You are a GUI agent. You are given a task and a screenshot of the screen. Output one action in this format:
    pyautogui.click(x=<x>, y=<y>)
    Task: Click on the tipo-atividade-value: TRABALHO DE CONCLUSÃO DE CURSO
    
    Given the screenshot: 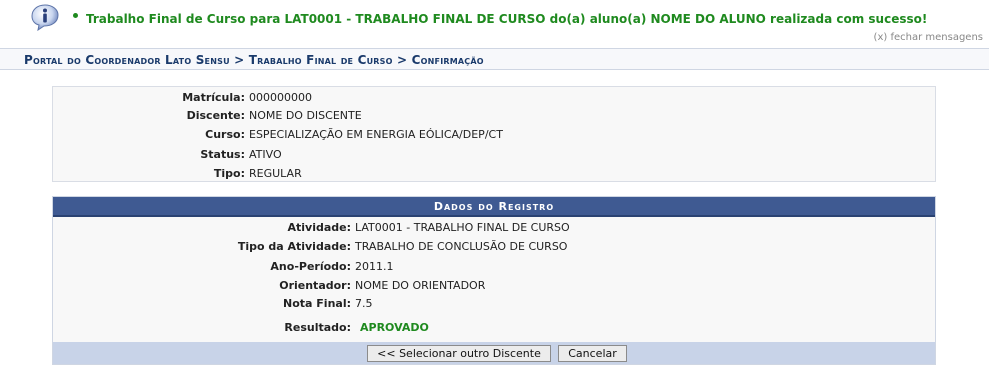 What is the action you would take?
    pyautogui.click(x=461, y=246)
    